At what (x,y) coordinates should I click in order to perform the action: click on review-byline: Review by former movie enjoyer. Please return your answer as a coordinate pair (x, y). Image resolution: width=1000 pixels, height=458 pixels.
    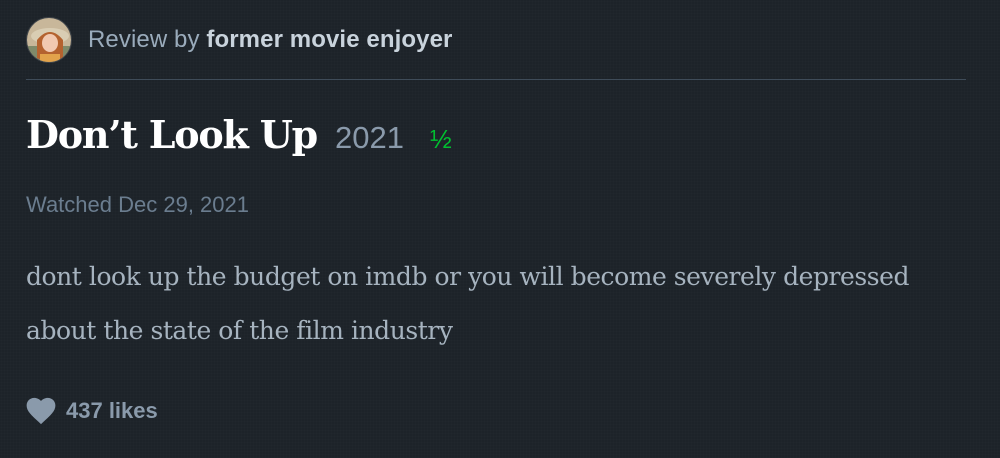
    Looking at the image, I should click on (270, 40).